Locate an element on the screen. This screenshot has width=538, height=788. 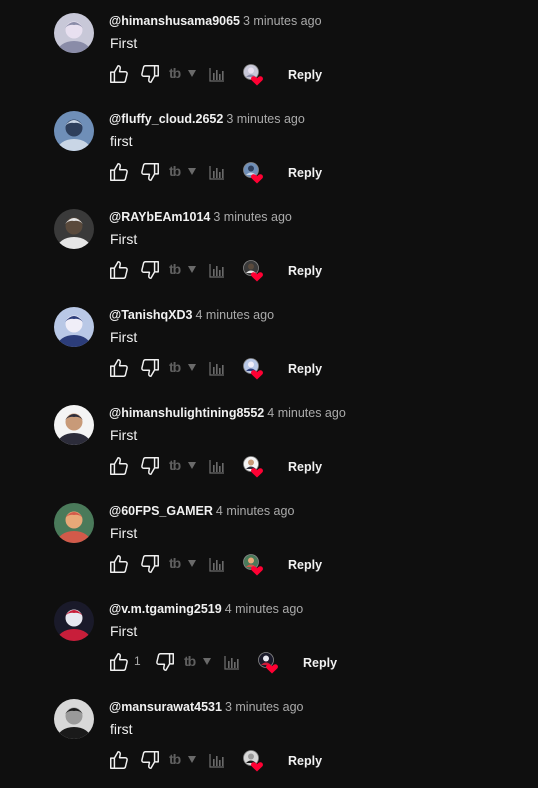
gaming-logo-avatar is located at coordinates (74, 621).